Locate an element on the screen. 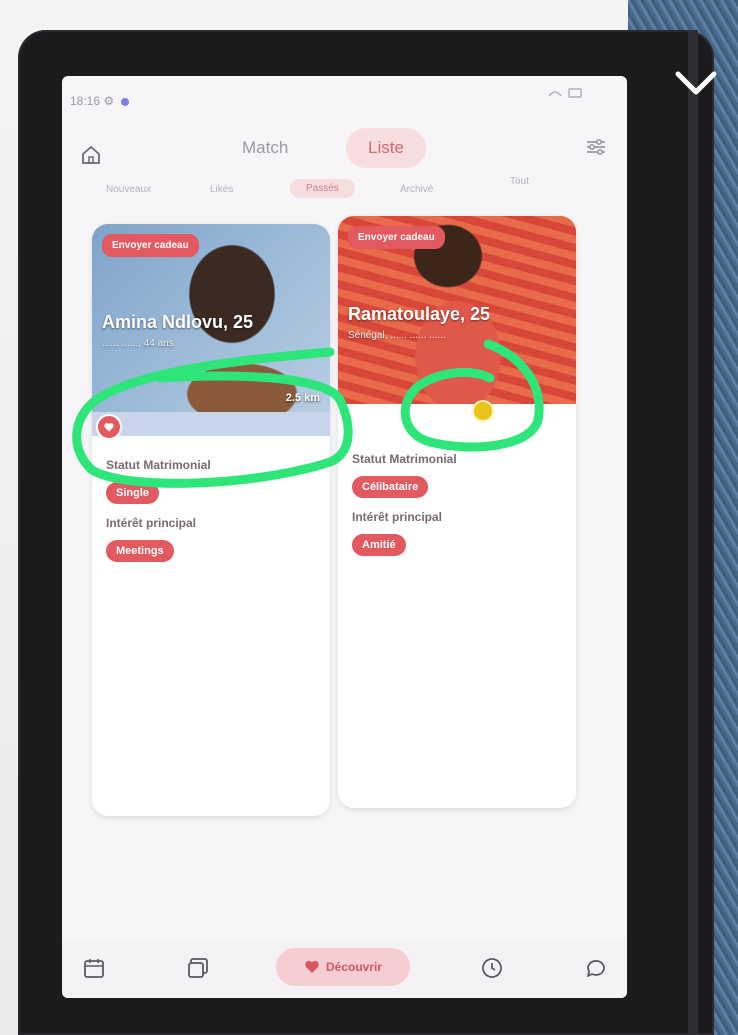 The height and width of the screenshot is (1035, 738). status-icons is located at coordinates (567, 94).